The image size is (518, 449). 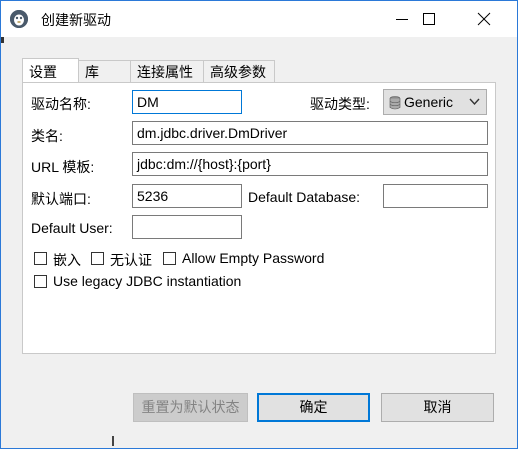 I want to click on allow-empty-password-label: Allow Empty Password, so click(x=253, y=258).